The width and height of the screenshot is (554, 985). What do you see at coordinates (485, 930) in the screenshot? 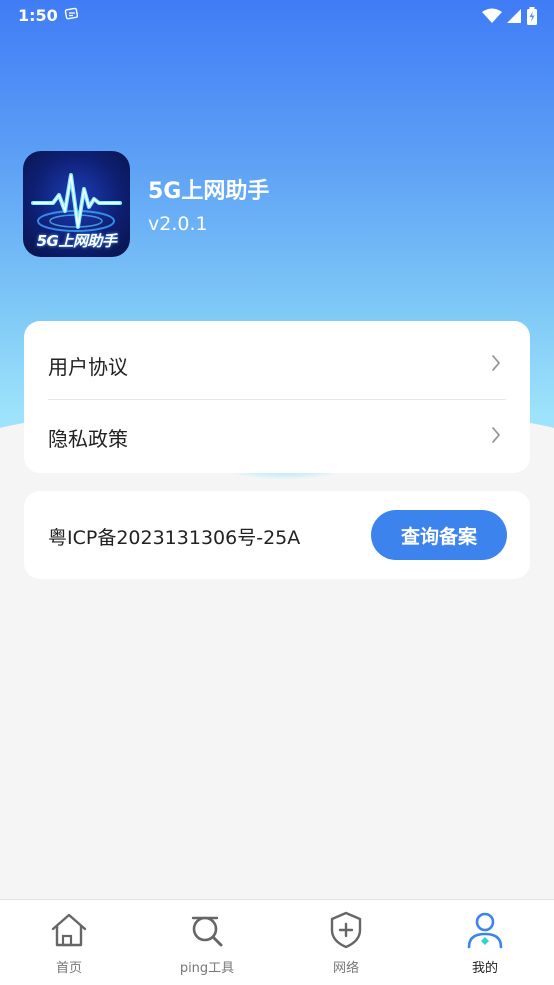
I see `user-icon` at bounding box center [485, 930].